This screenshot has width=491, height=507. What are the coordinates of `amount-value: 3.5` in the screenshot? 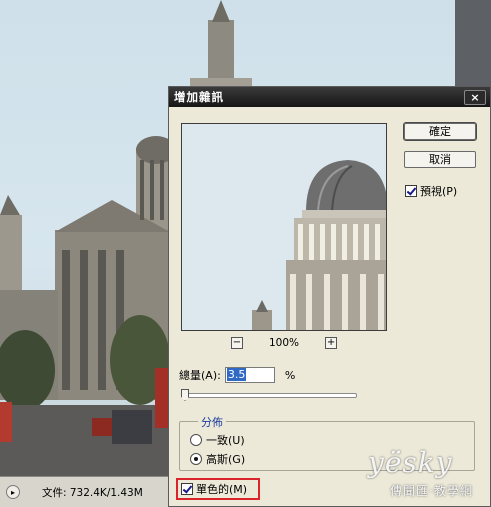 It's located at (236, 374).